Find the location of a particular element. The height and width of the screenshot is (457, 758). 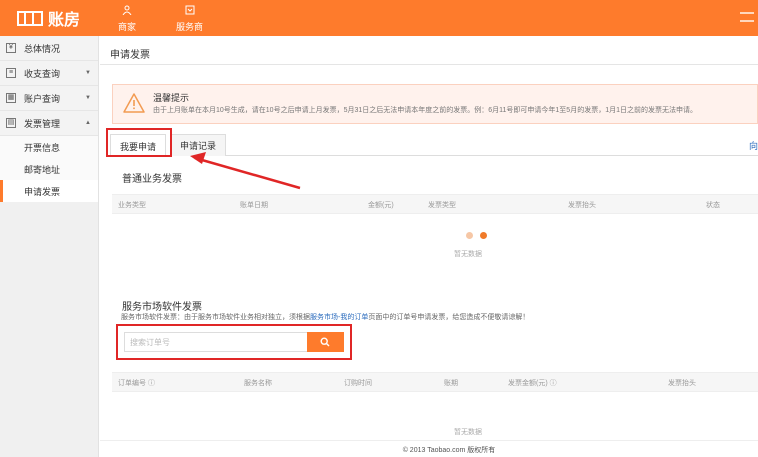

tip-title: 温馨提示 is located at coordinates (171, 98).